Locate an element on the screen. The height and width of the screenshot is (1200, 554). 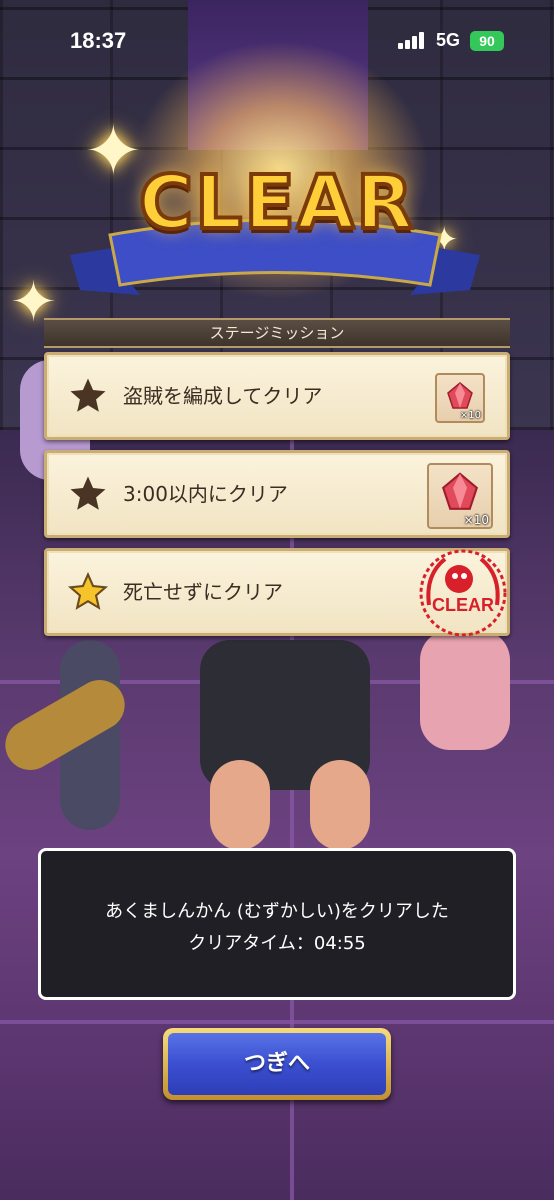
clear-title: CLEAR is located at coordinates (276, 203).